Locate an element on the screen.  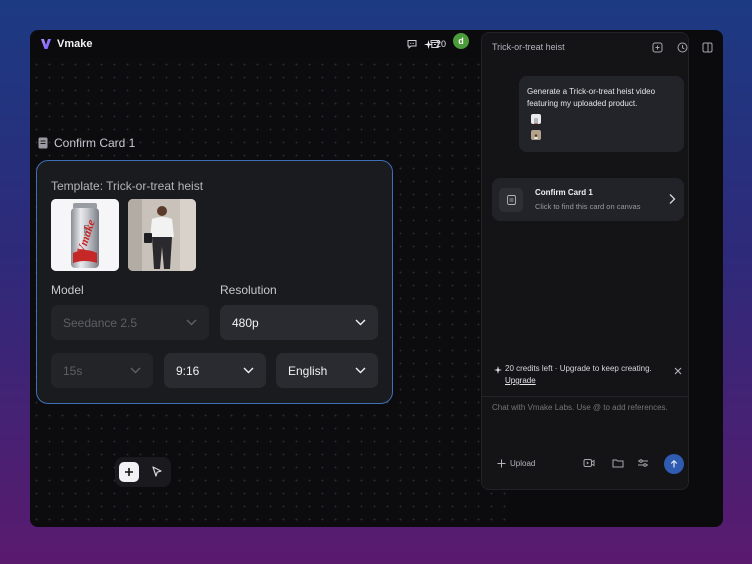
divider is located at coordinates (585, 396).